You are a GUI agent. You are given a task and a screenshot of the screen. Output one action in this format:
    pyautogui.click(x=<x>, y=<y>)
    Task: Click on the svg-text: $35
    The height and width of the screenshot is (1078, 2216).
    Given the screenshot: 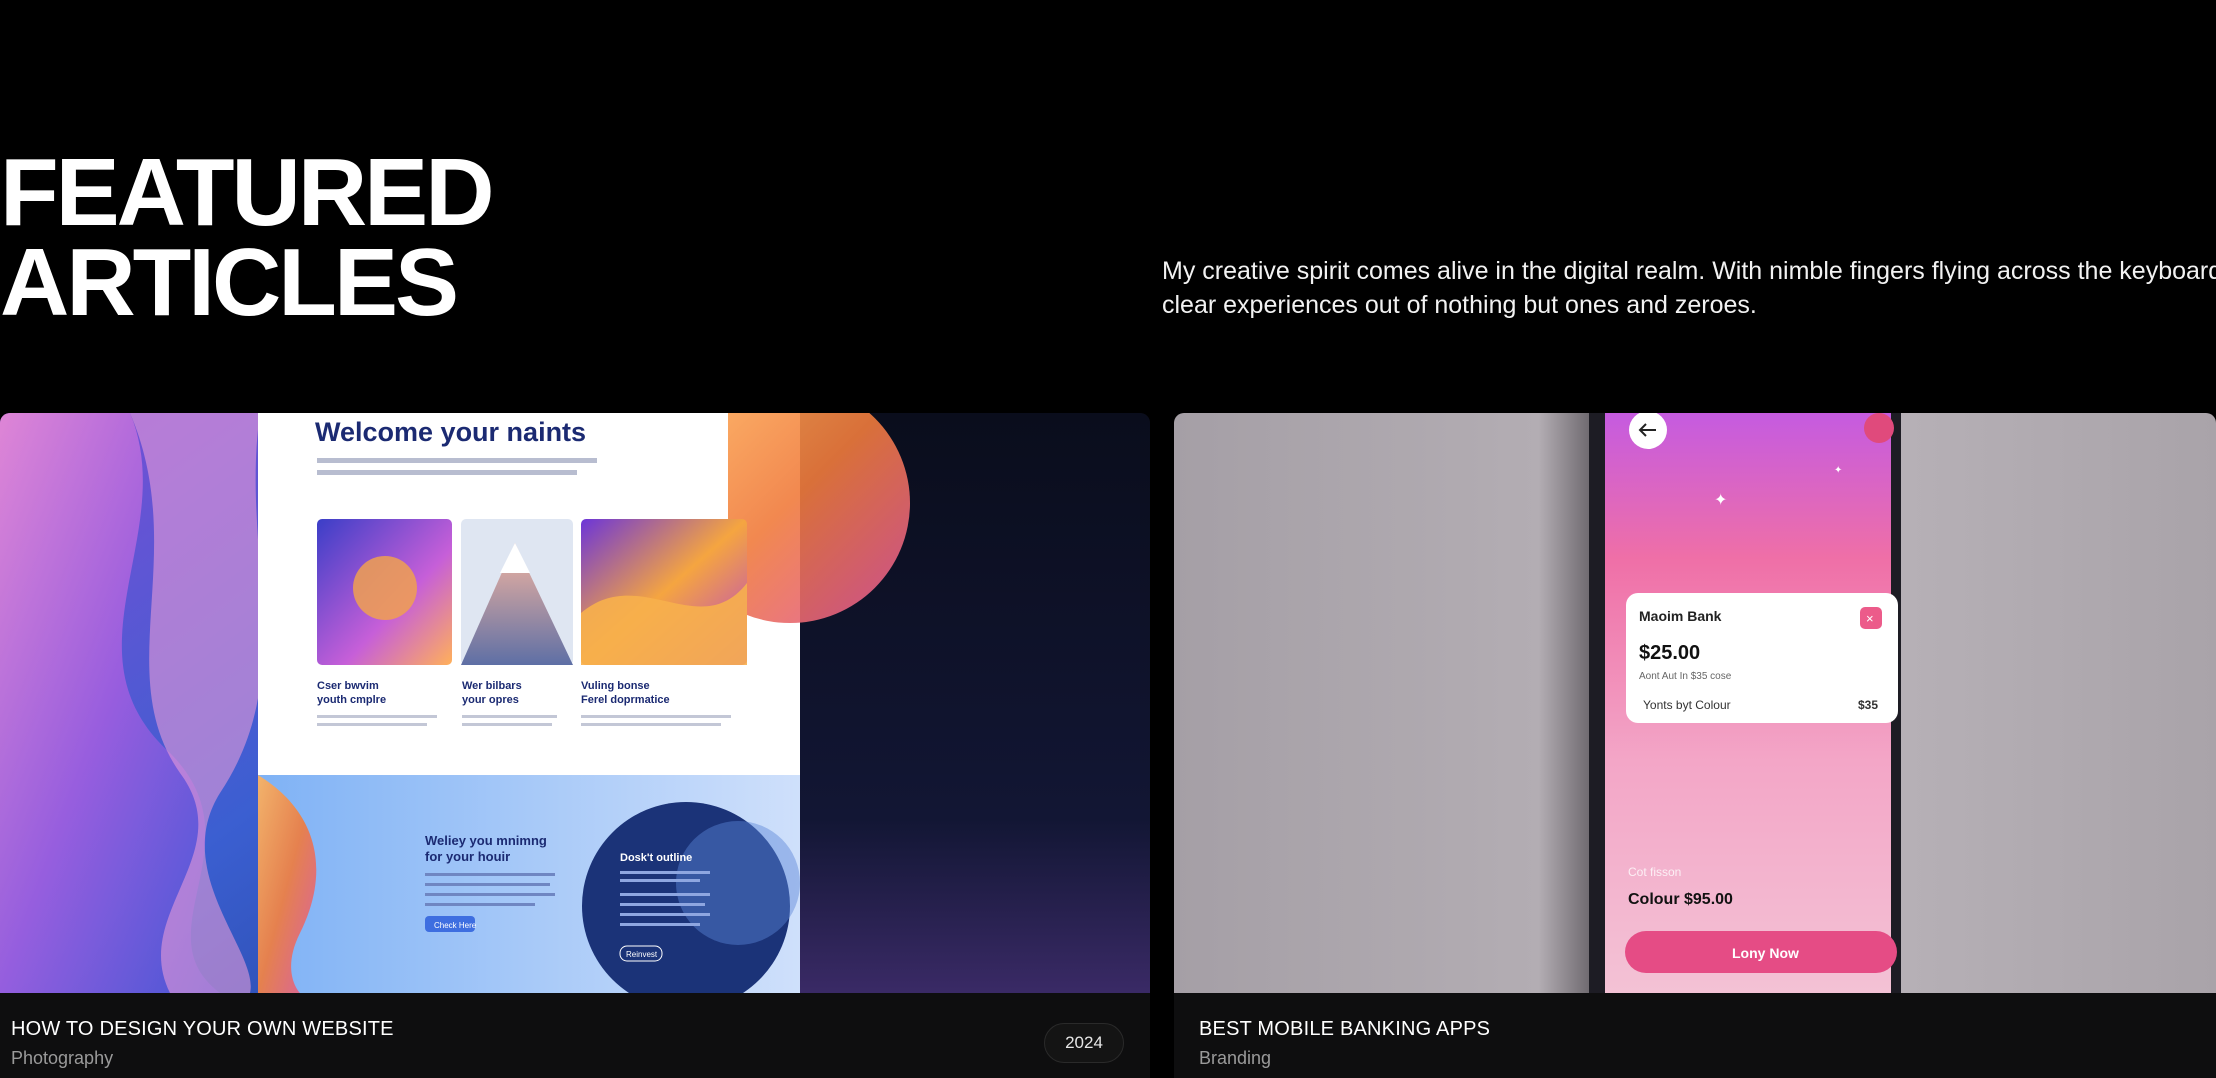 What is the action you would take?
    pyautogui.click(x=1868, y=705)
    